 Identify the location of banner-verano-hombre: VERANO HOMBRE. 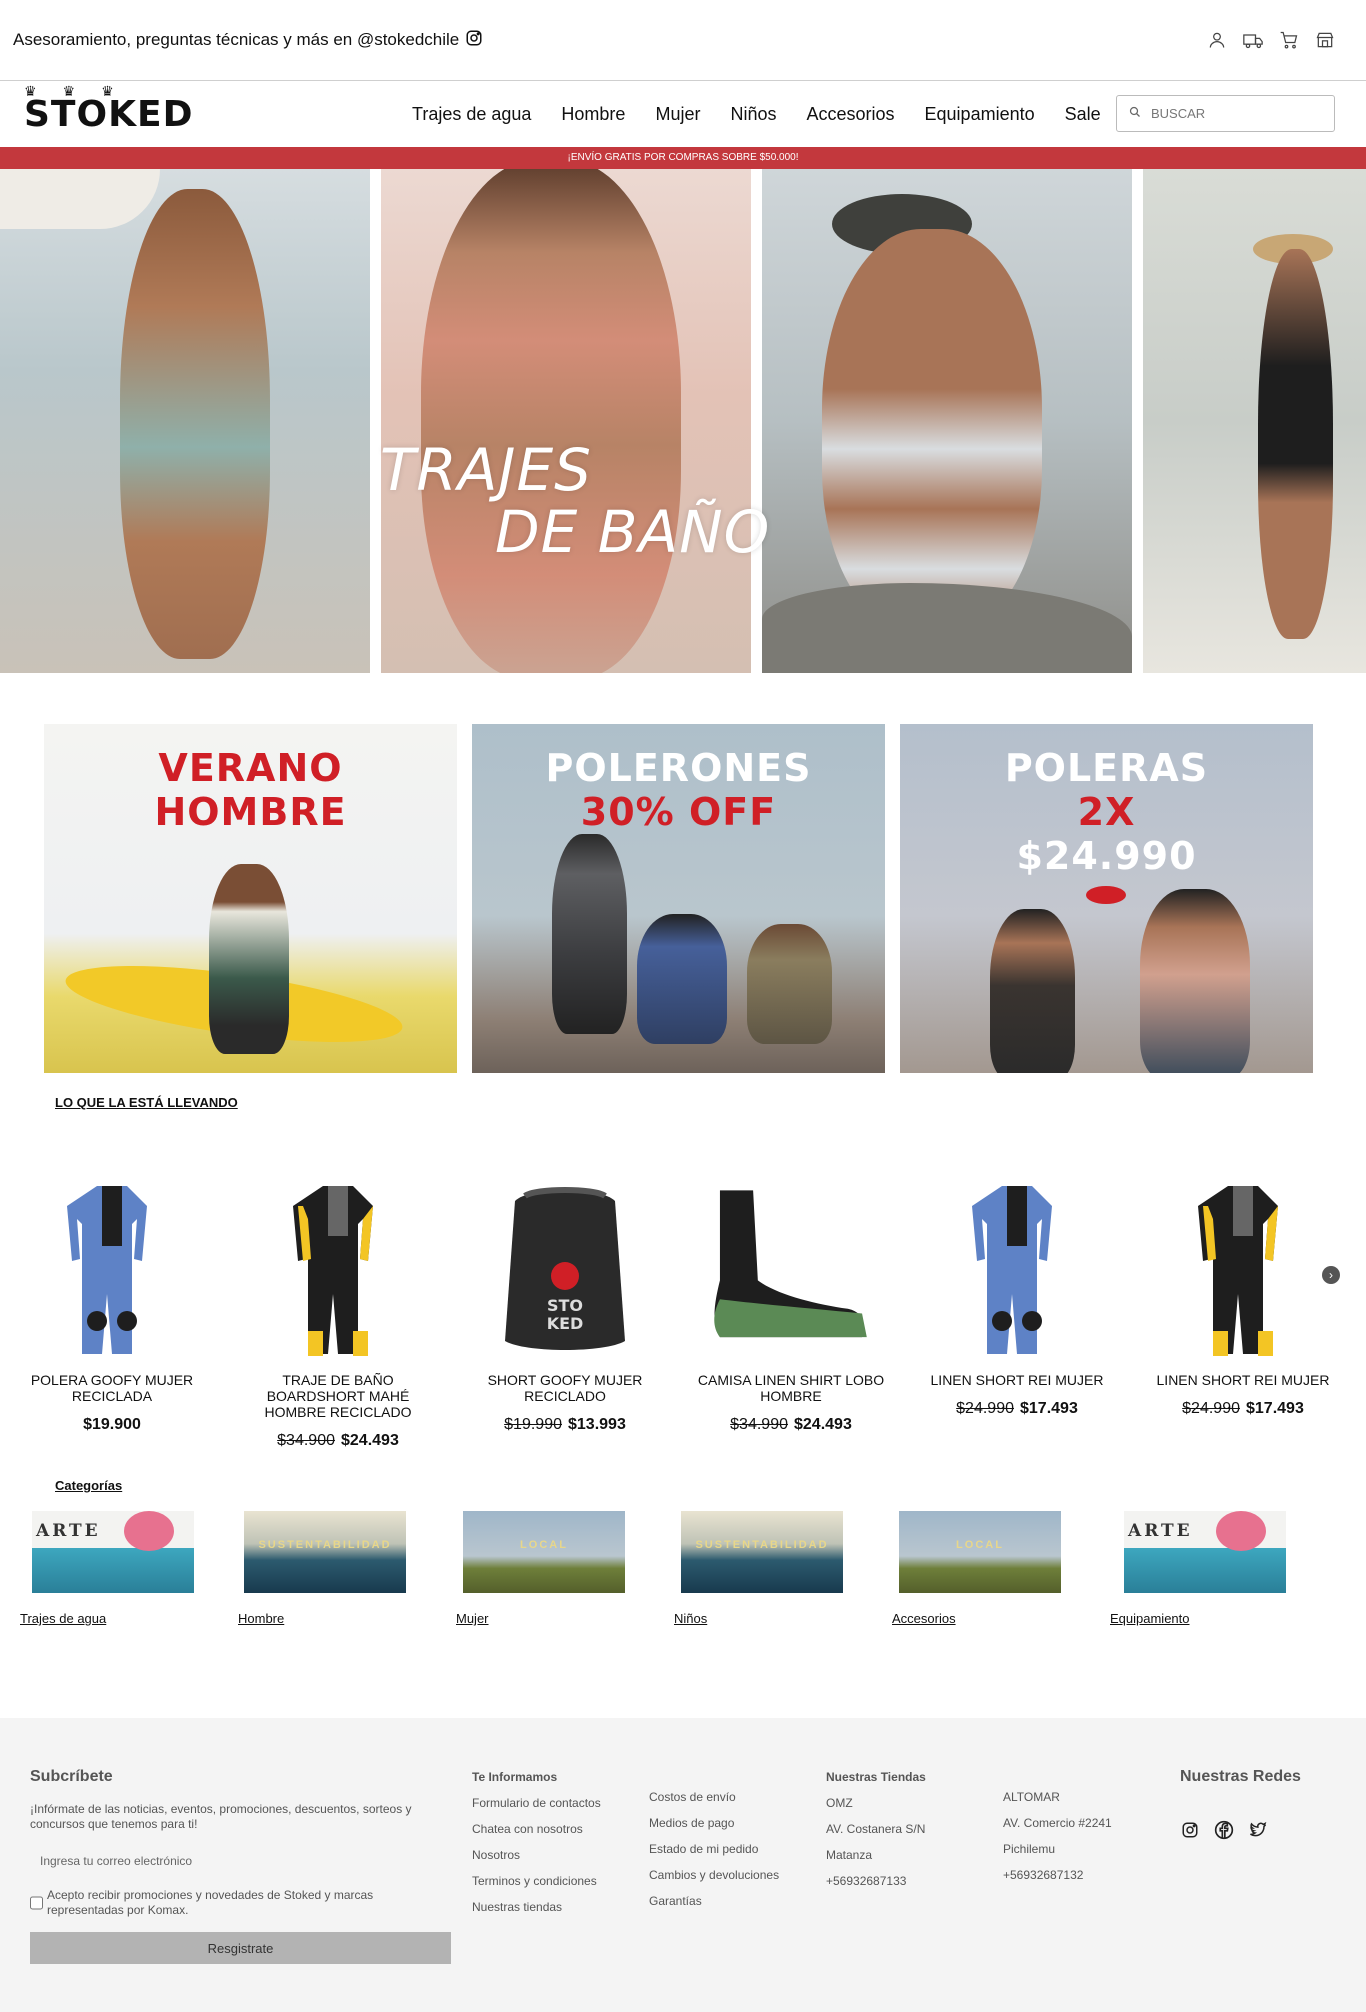
(250, 898).